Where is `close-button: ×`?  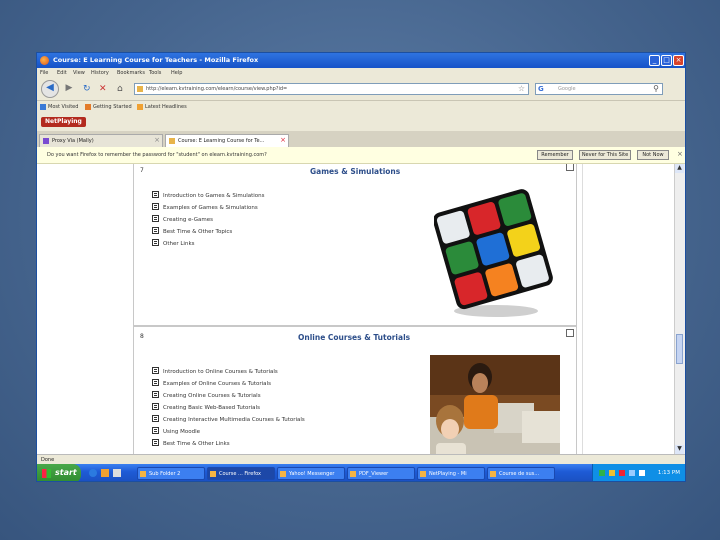
close-button: × is located at coordinates (678, 60).